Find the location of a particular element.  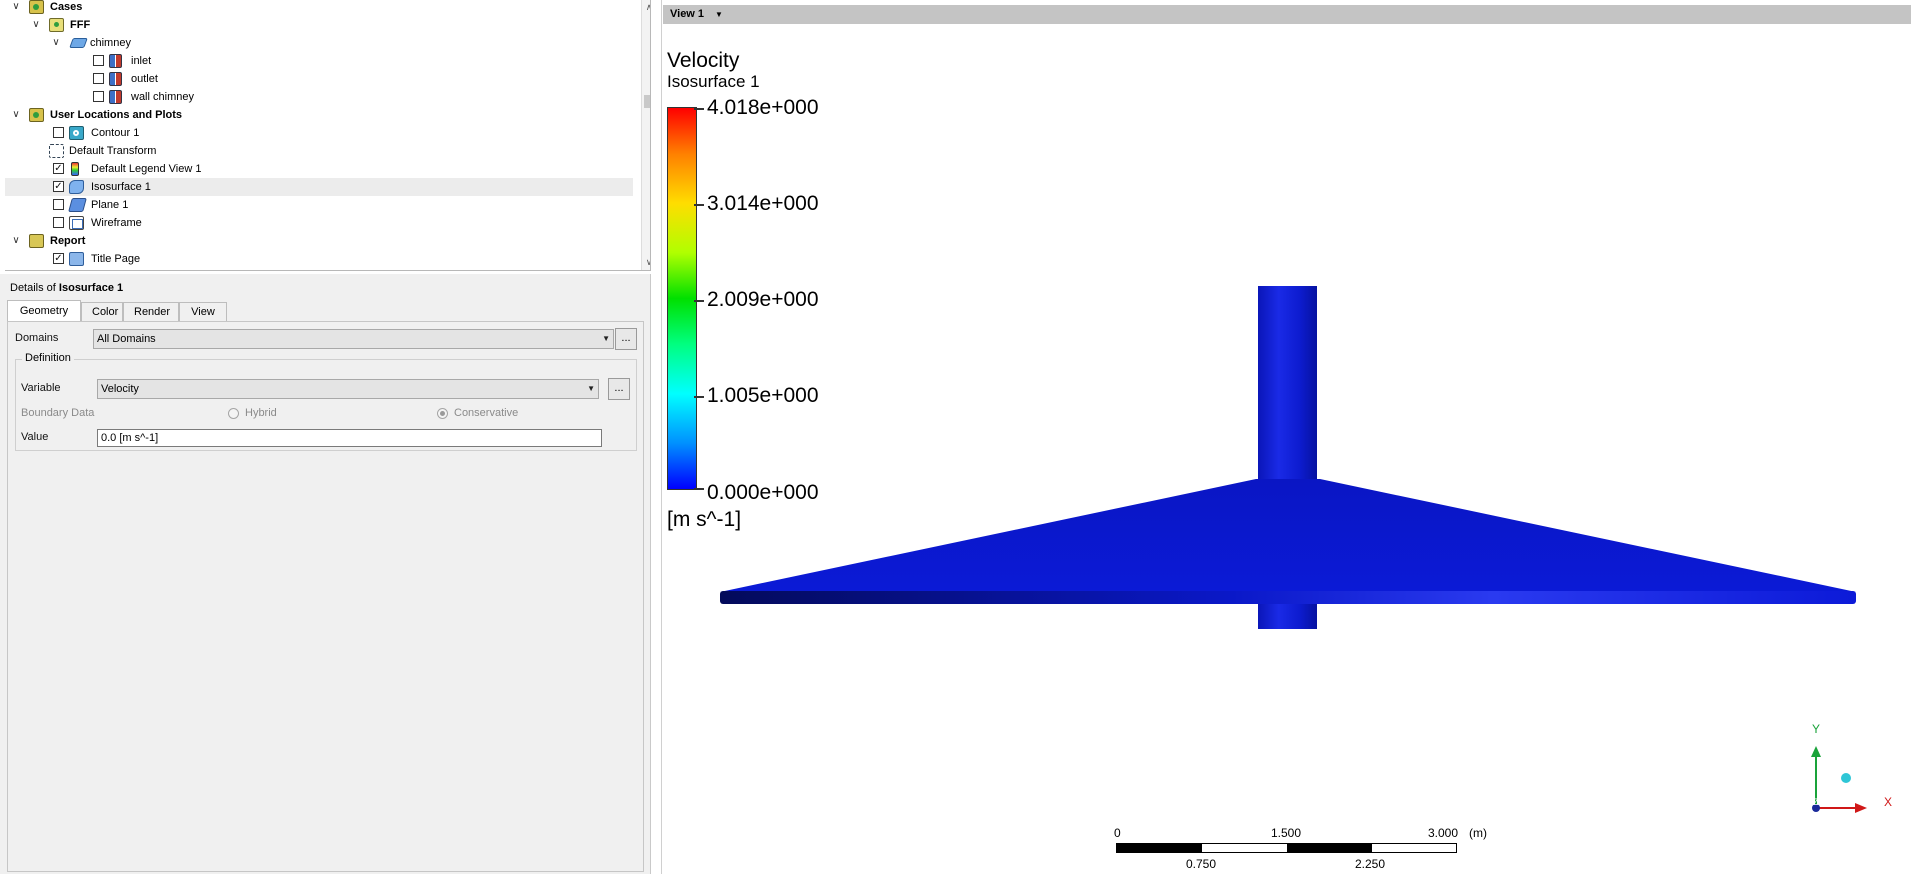

view-orientation-ball is located at coordinates (1846, 778).